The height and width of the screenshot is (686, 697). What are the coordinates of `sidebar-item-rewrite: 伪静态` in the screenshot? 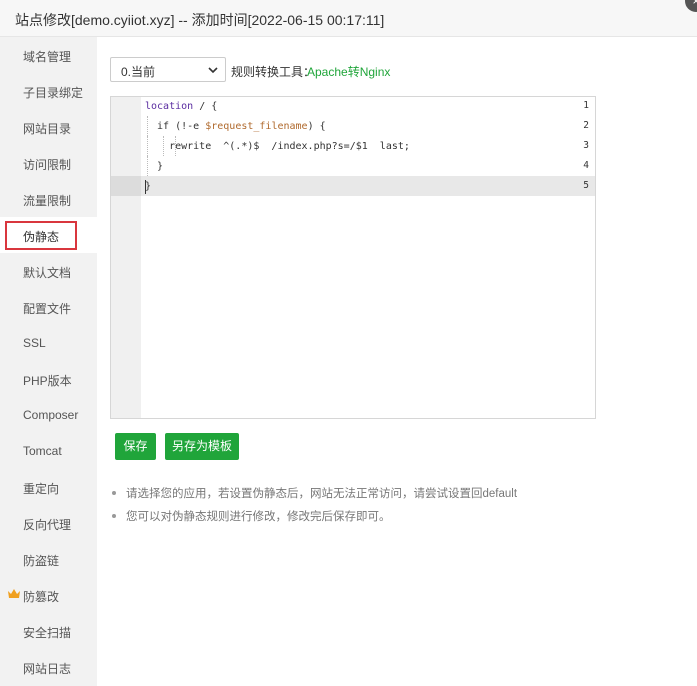 It's located at (48, 235).